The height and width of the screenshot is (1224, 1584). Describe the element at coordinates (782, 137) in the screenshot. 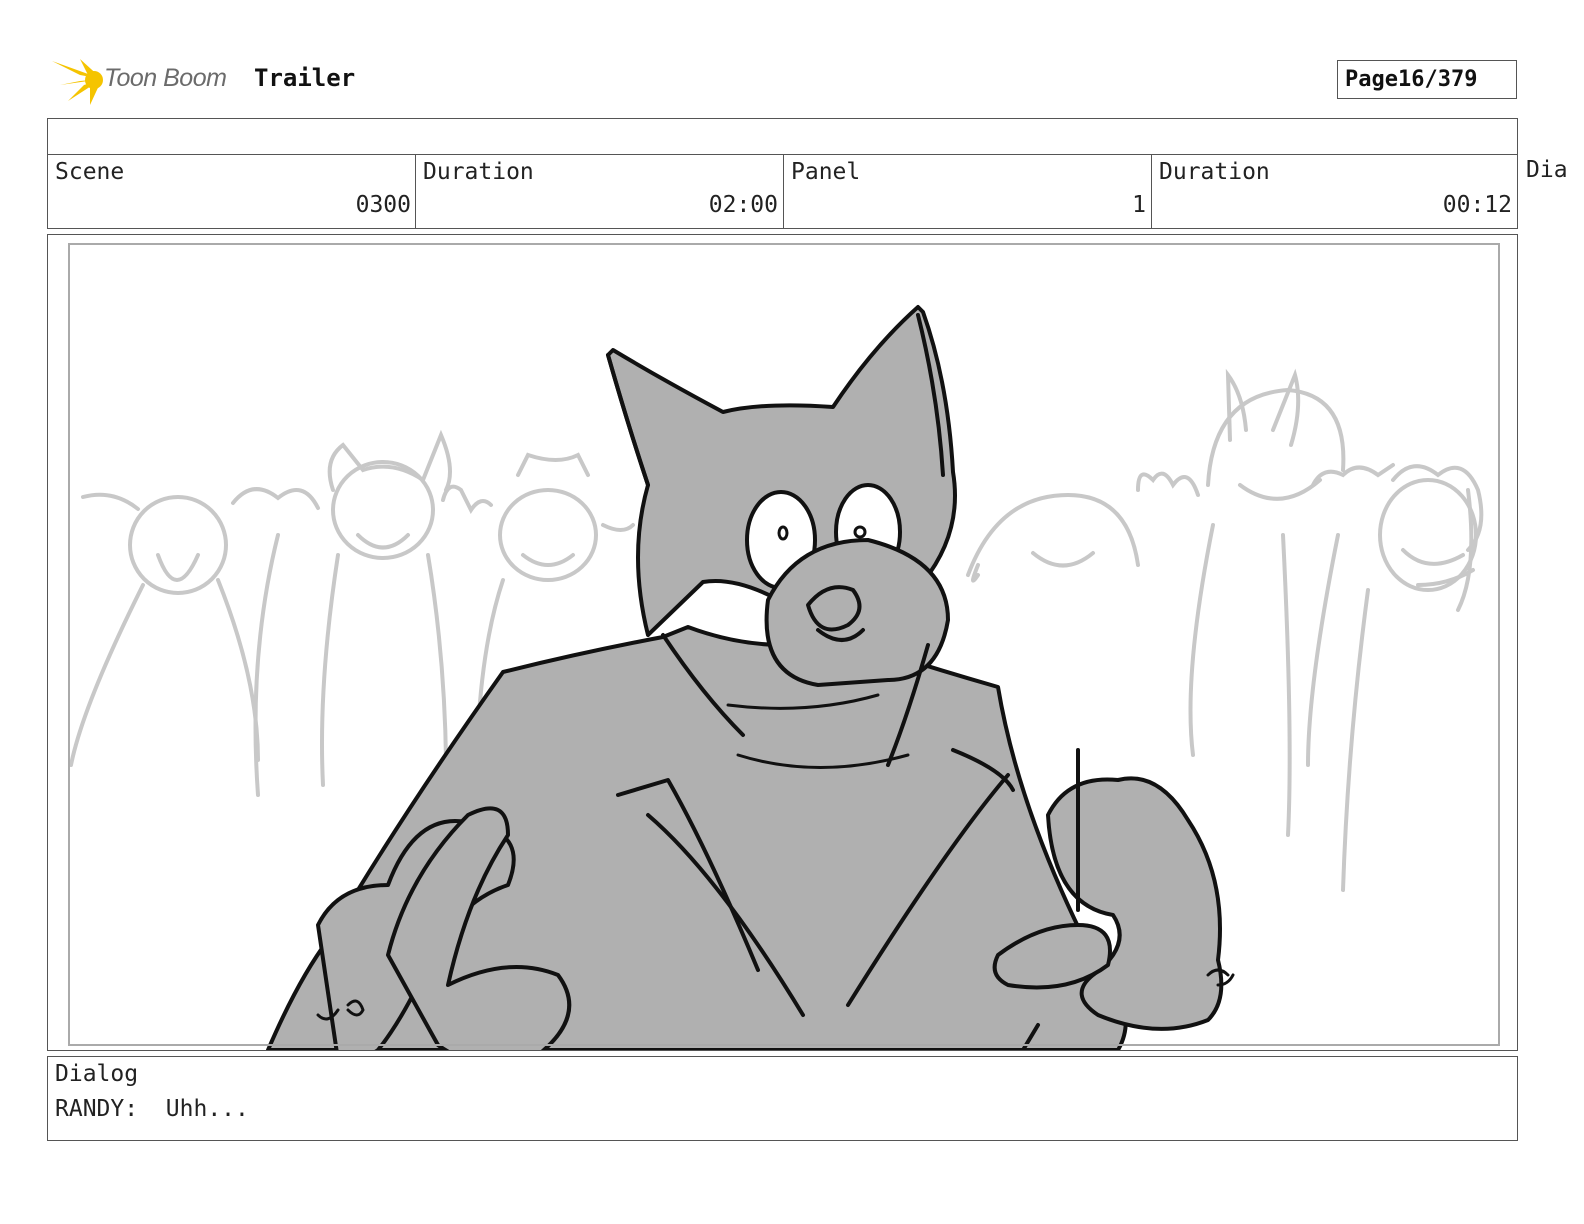

I see `info-empty-row` at that location.